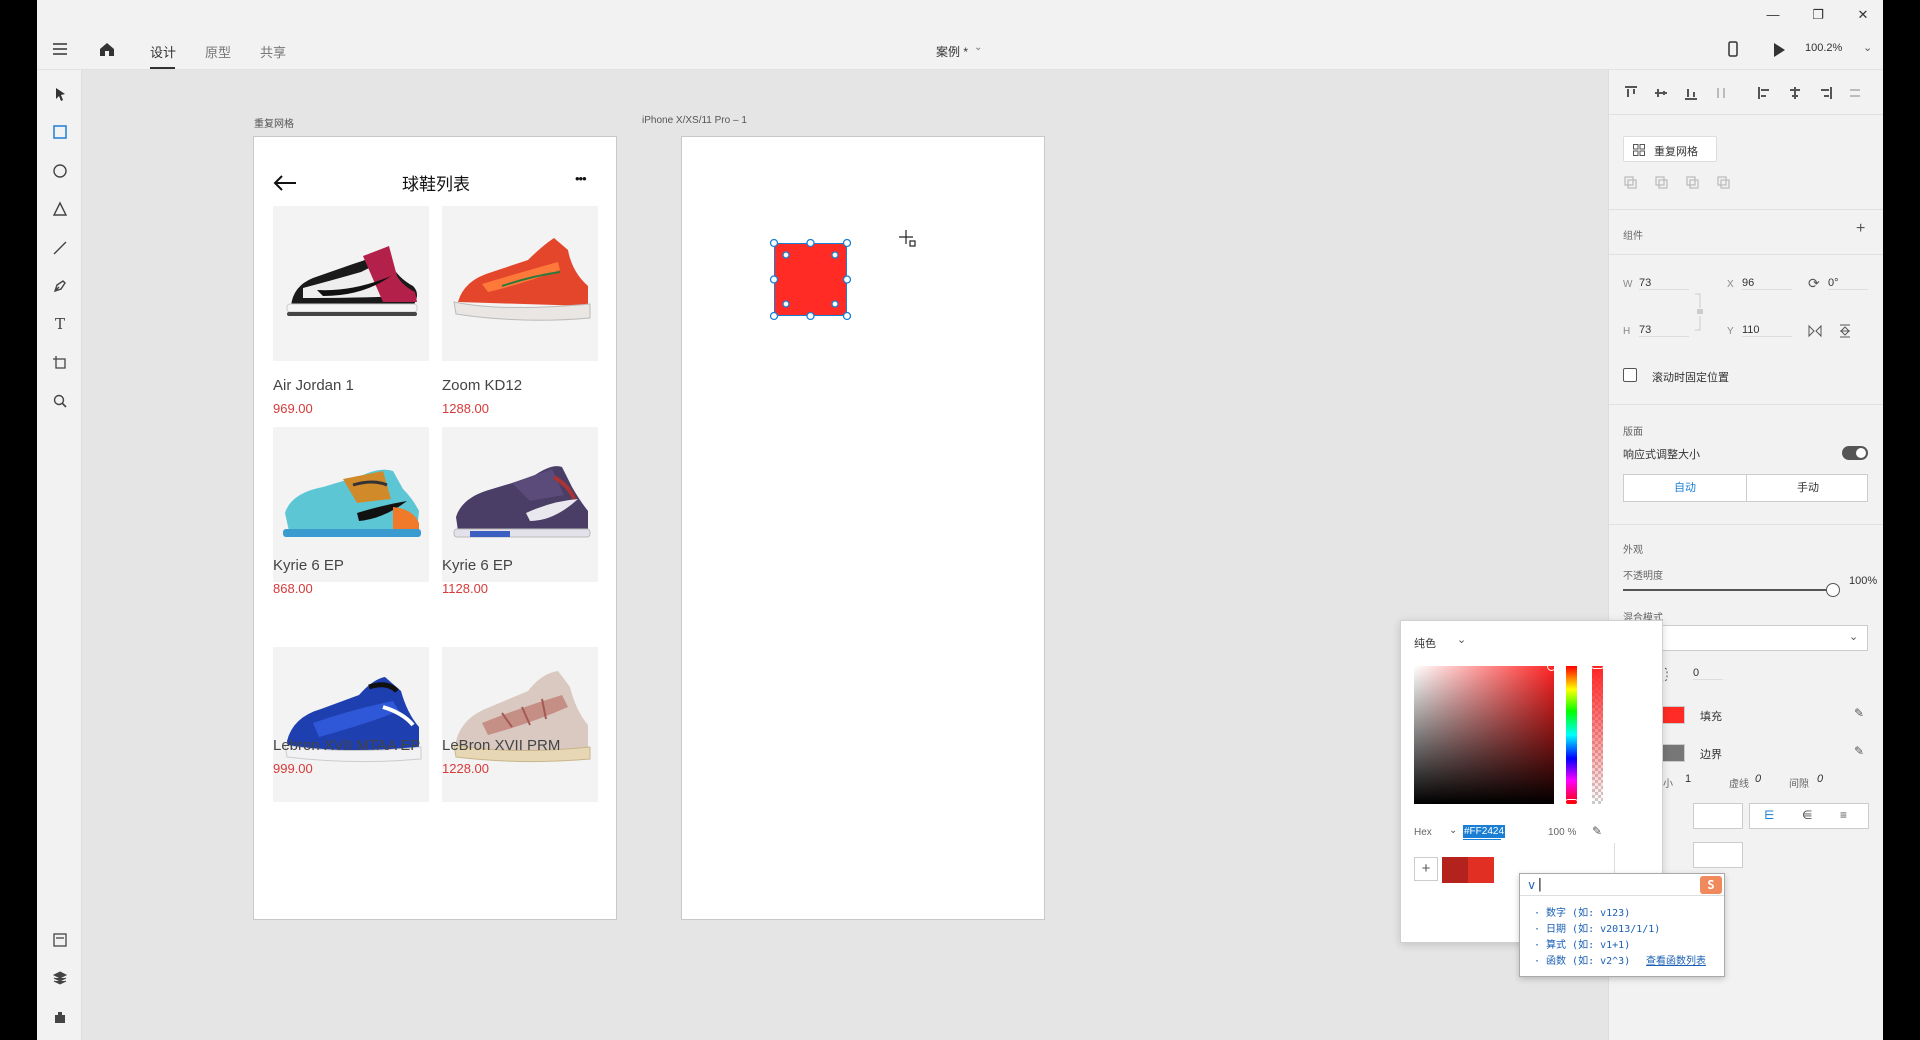  Describe the element at coordinates (1728, 590) in the screenshot. I see `opacity-slider` at that location.